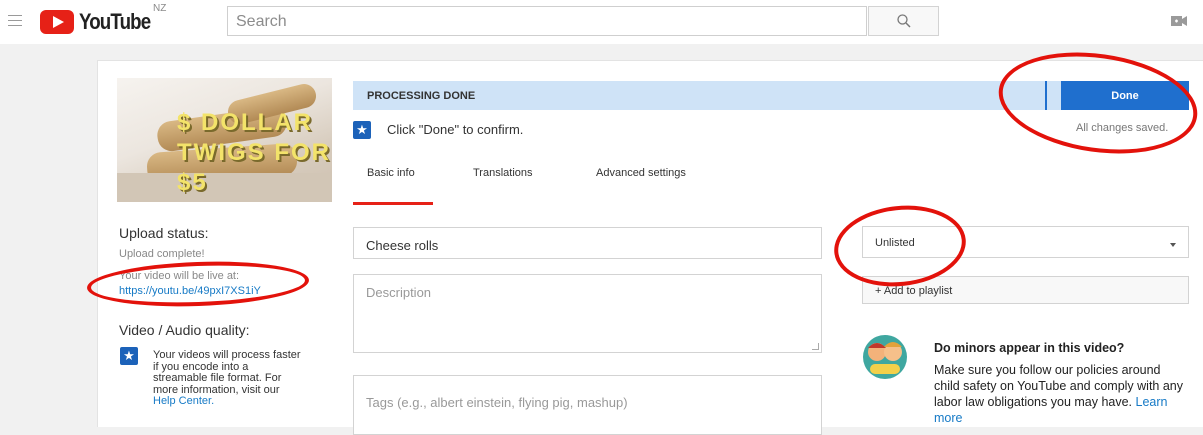 This screenshot has height=435, width=1203. What do you see at coordinates (183, 401) in the screenshot?
I see `help-center-link: Help Center.` at bounding box center [183, 401].